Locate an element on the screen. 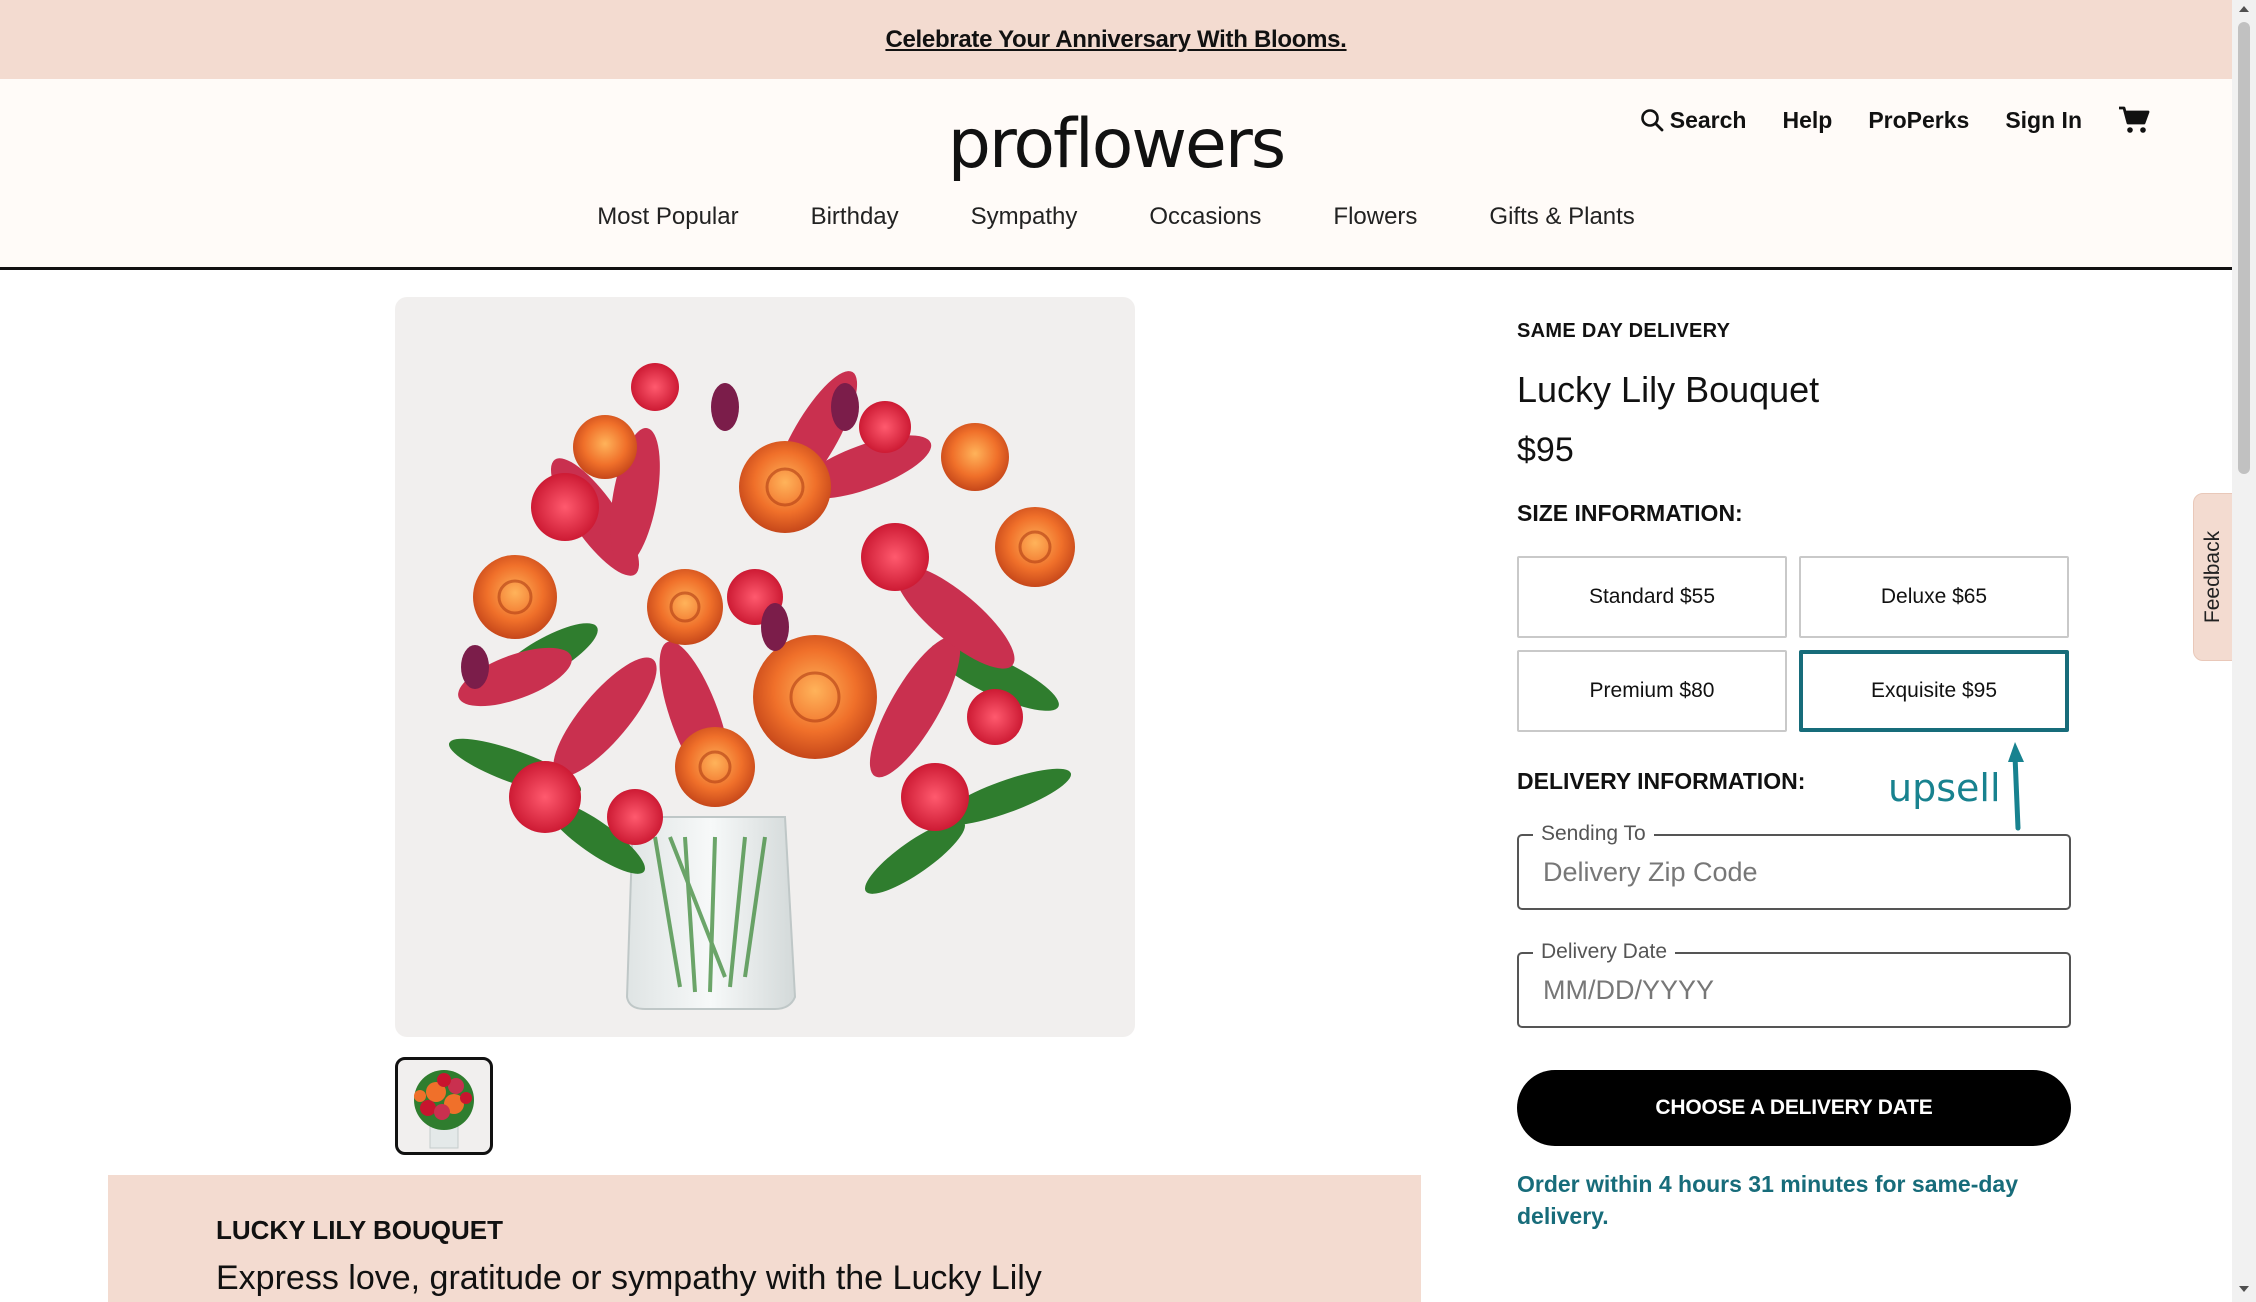 This screenshot has width=2256, height=1302. same-day-label: SAME DAY DELIVERY is located at coordinates (1624, 331).